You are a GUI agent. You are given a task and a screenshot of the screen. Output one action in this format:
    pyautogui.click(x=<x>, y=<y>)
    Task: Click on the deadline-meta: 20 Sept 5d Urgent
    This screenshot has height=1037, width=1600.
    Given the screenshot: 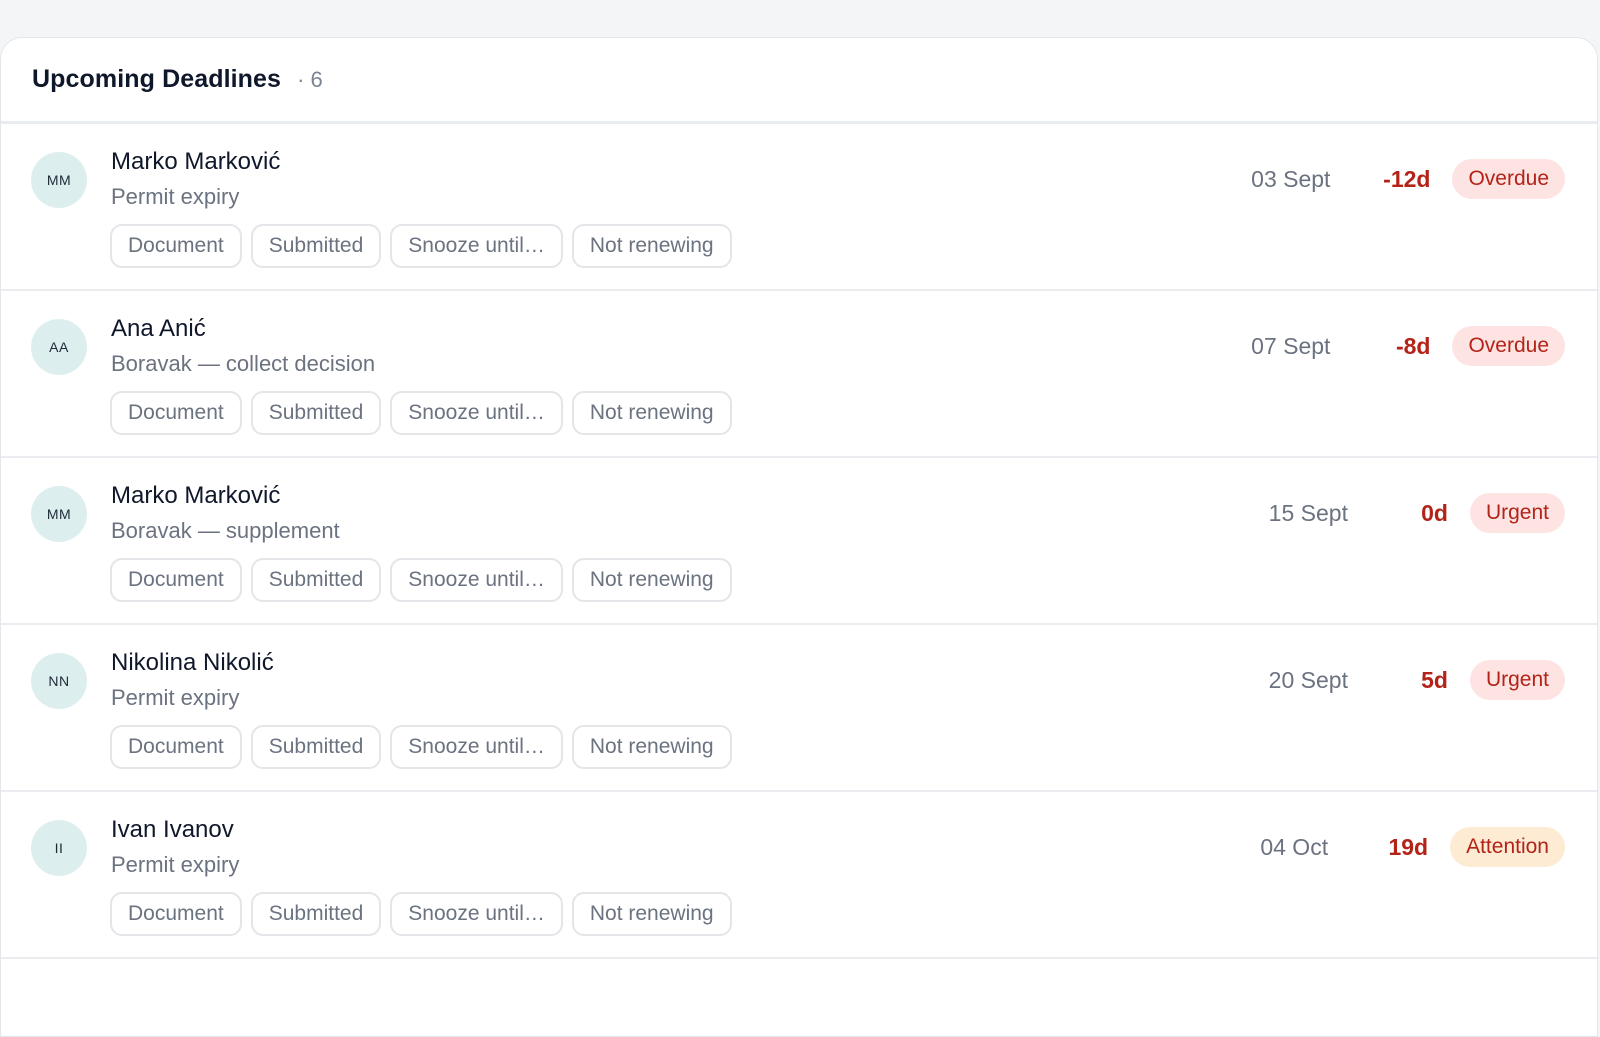 What is the action you would take?
    pyautogui.click(x=1401, y=680)
    